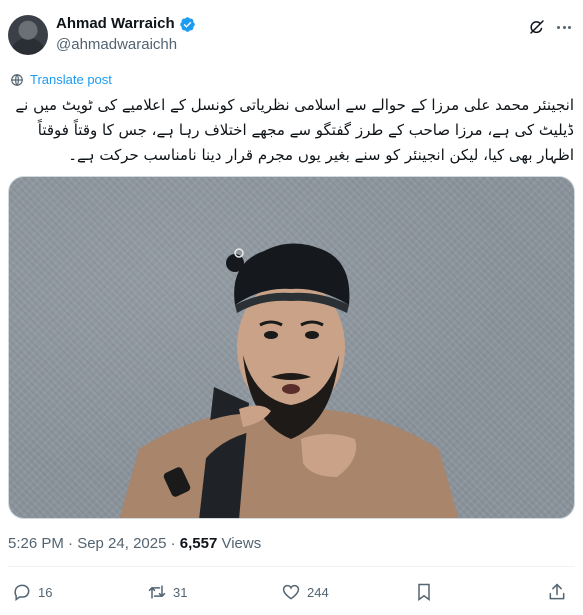 The image size is (583, 615). What do you see at coordinates (157, 592) in the screenshot?
I see `repost-icon` at bounding box center [157, 592].